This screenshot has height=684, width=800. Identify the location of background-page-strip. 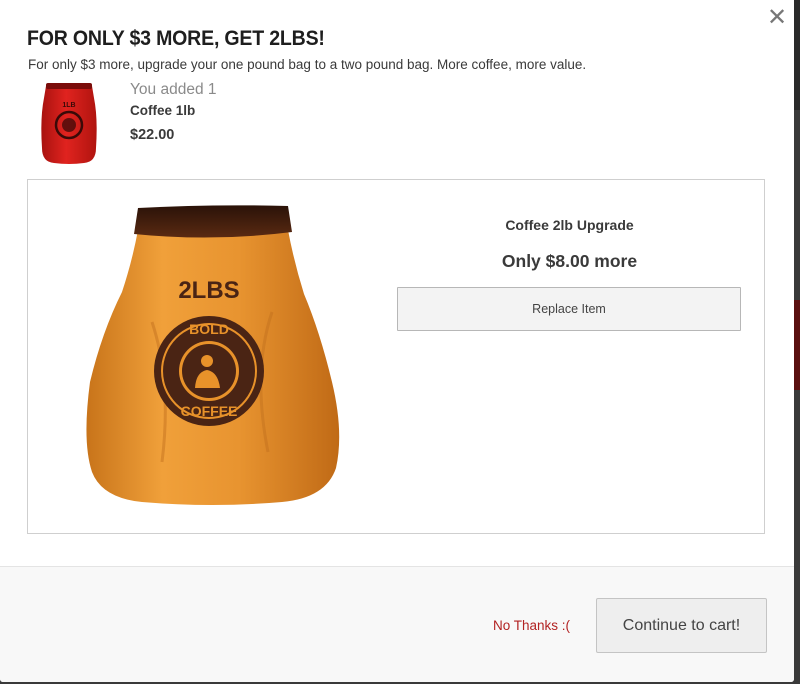
(797, 55).